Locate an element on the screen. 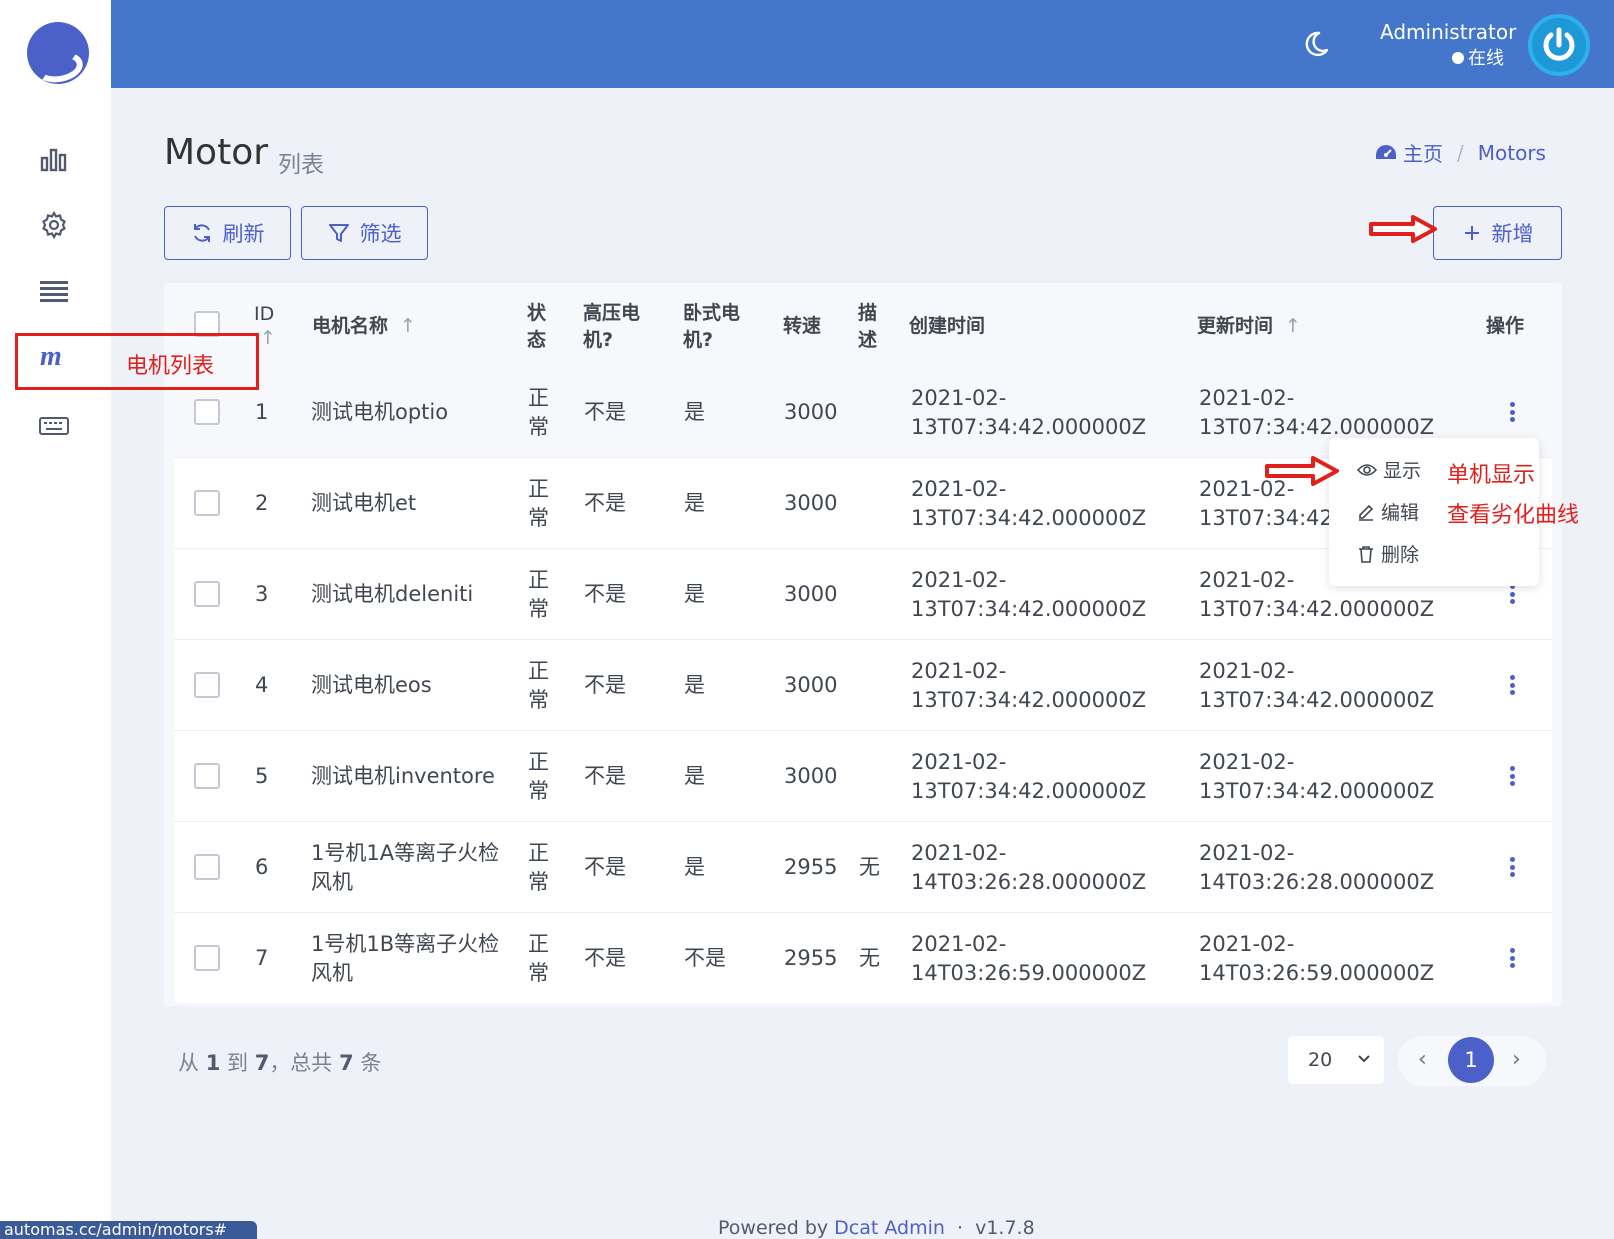  breadcrumb-current: Motors is located at coordinates (1512, 153).